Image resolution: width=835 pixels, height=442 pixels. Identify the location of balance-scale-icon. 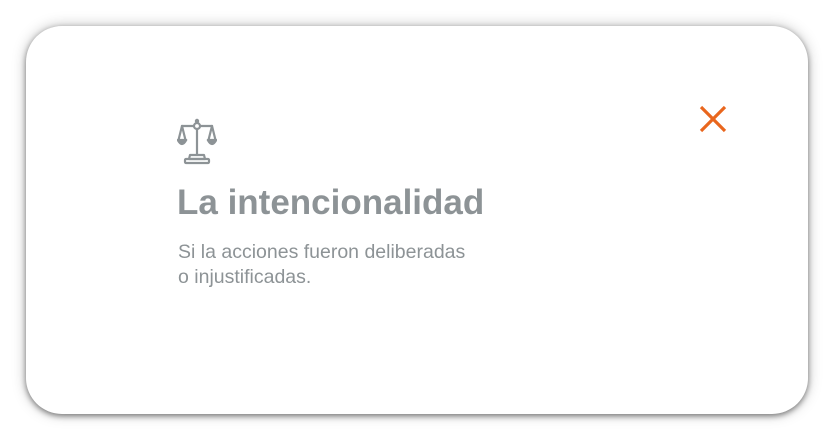
(197, 141).